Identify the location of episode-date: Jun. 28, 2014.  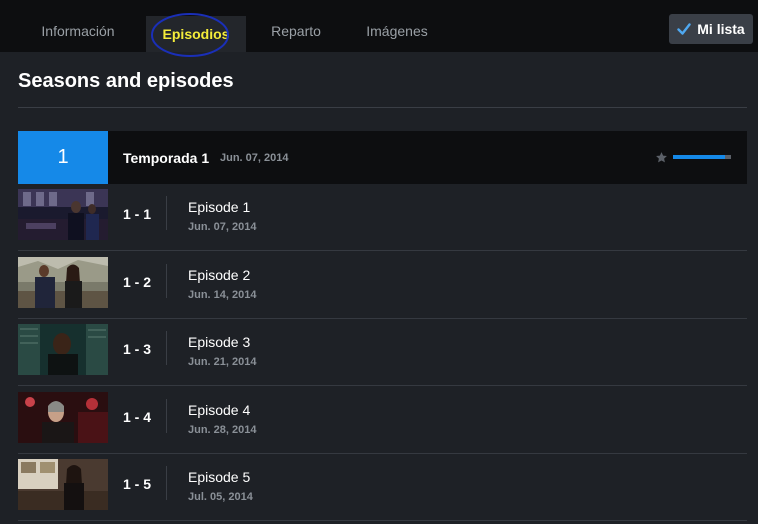
(222, 430).